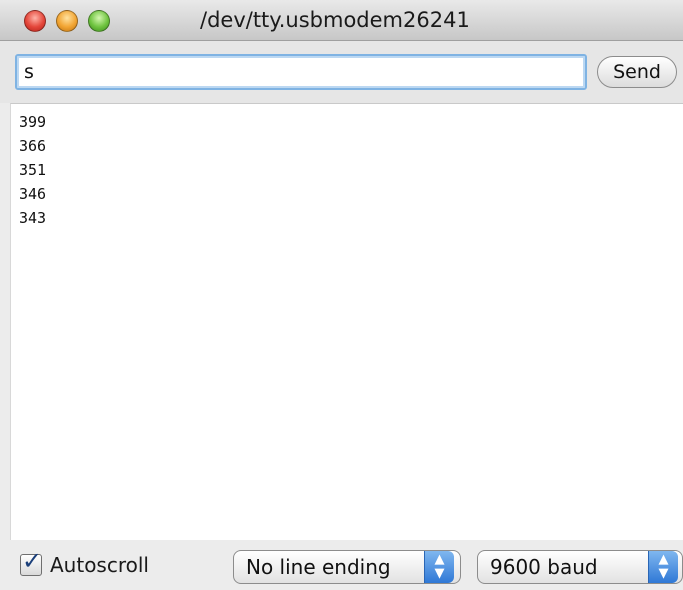 This screenshot has width=683, height=590. Describe the element at coordinates (318, 567) in the screenshot. I see `line-ending-value: No line ending` at that location.